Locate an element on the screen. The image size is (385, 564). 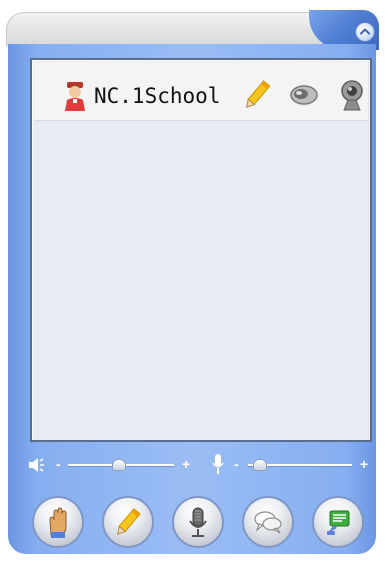
message-board-icon is located at coordinates (338, 522).